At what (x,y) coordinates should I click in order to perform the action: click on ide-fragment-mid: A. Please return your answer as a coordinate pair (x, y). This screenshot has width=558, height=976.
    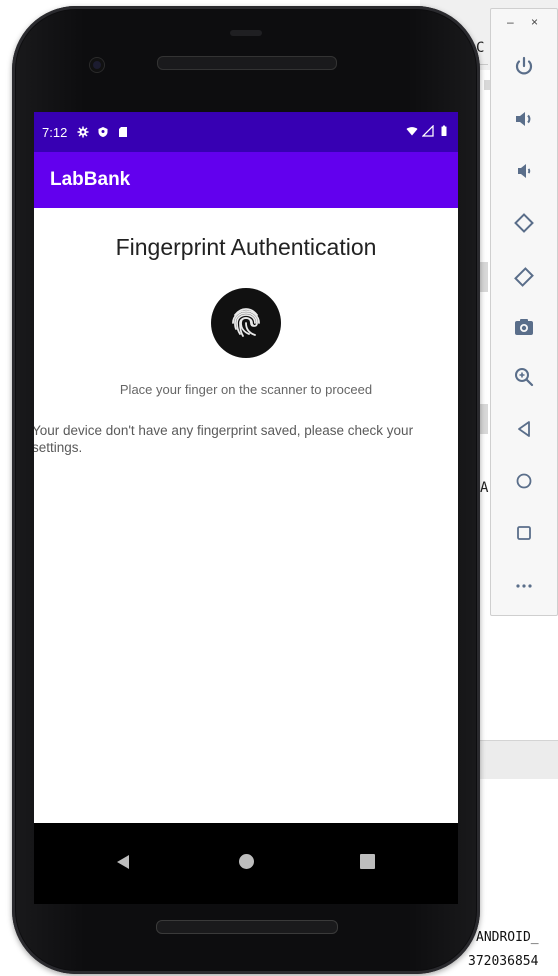
    Looking at the image, I should click on (484, 488).